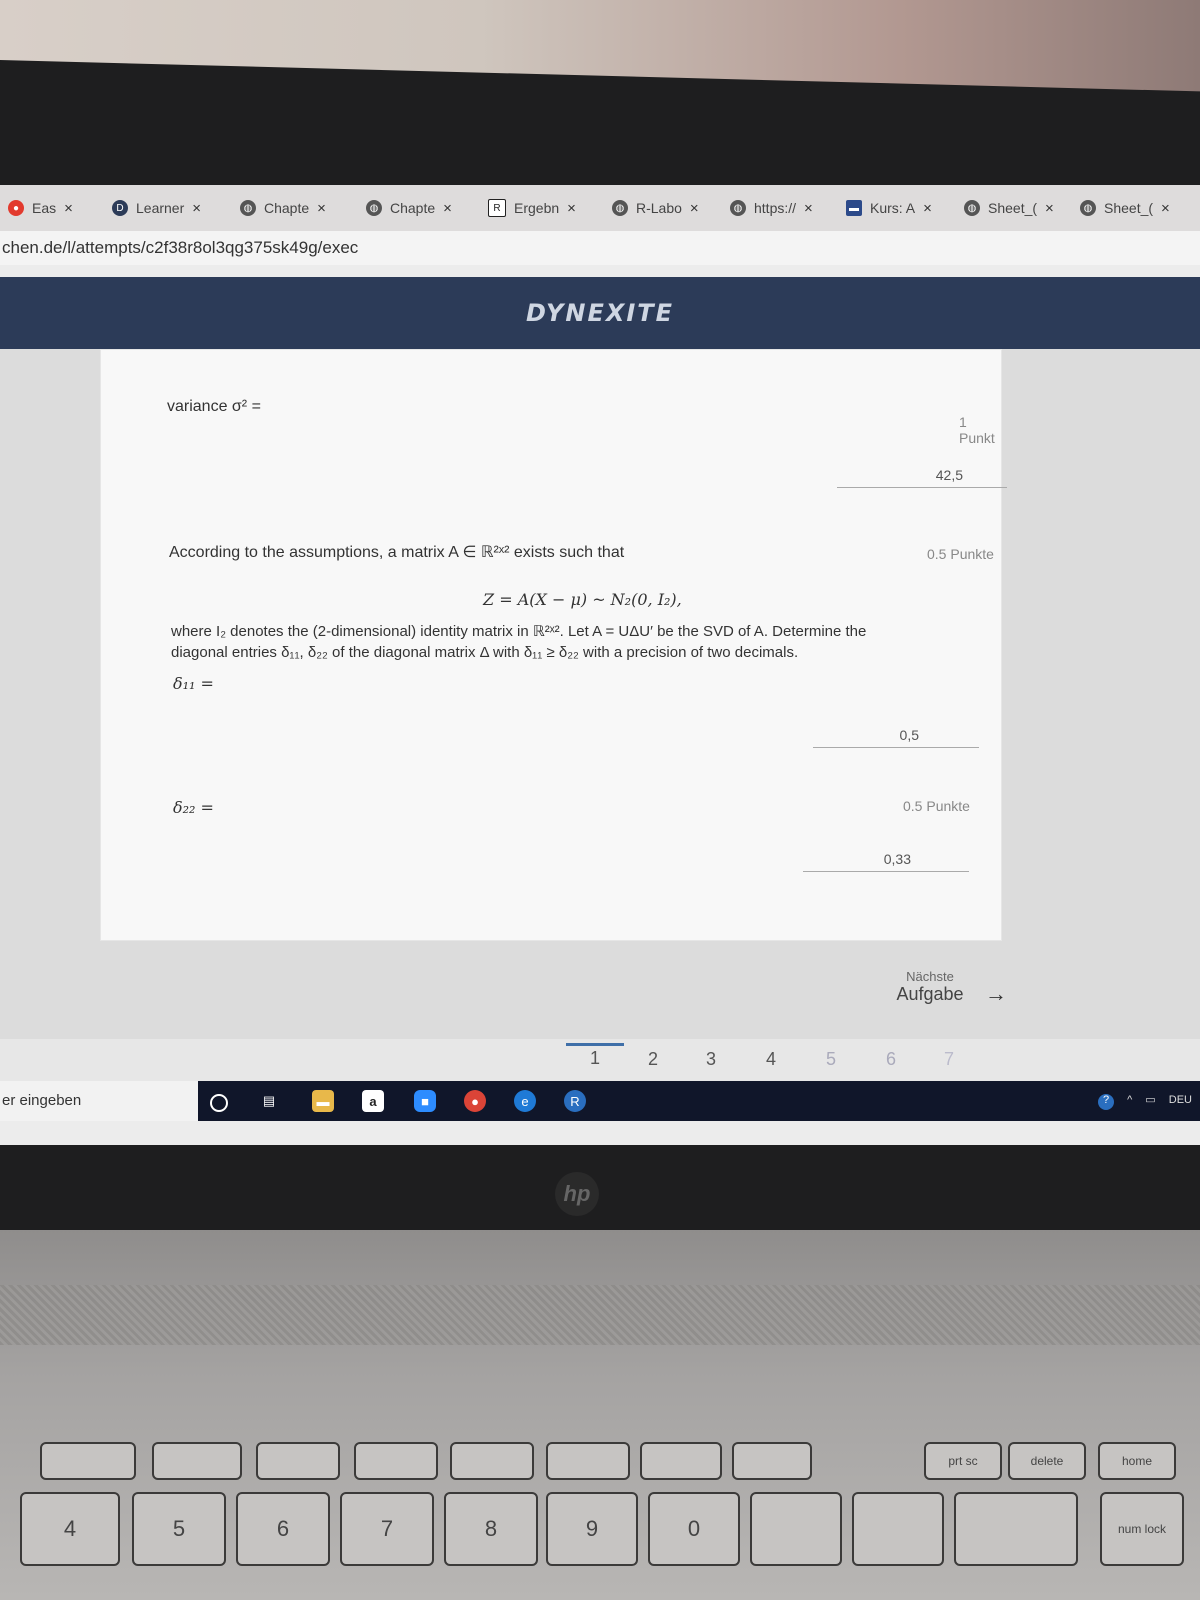  What do you see at coordinates (577, 1194) in the screenshot?
I see `hp-logo: hp` at bounding box center [577, 1194].